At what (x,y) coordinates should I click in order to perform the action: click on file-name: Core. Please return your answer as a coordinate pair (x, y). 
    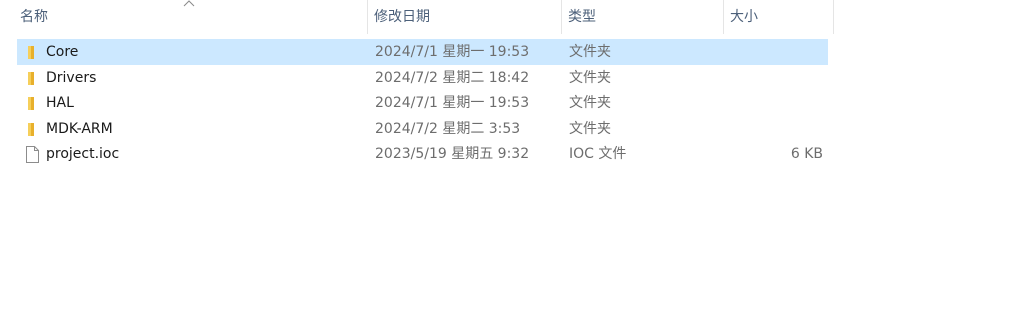
    Looking at the image, I should click on (62, 52).